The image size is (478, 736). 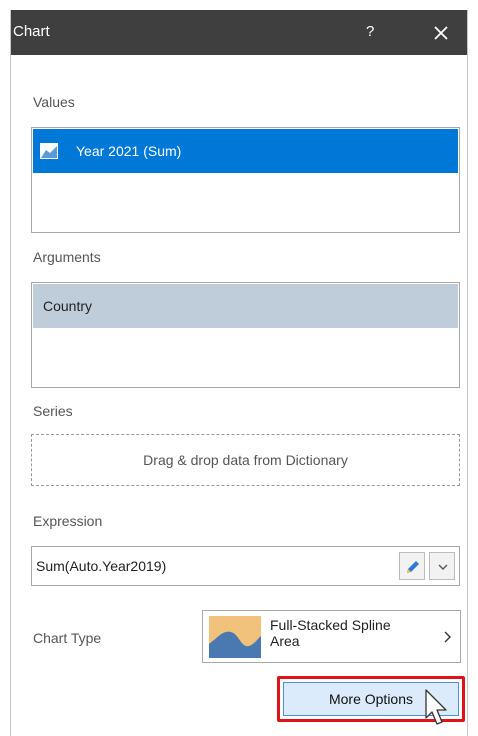 I want to click on chart-type-value: Full-Stacked Spline Area, so click(x=330, y=633).